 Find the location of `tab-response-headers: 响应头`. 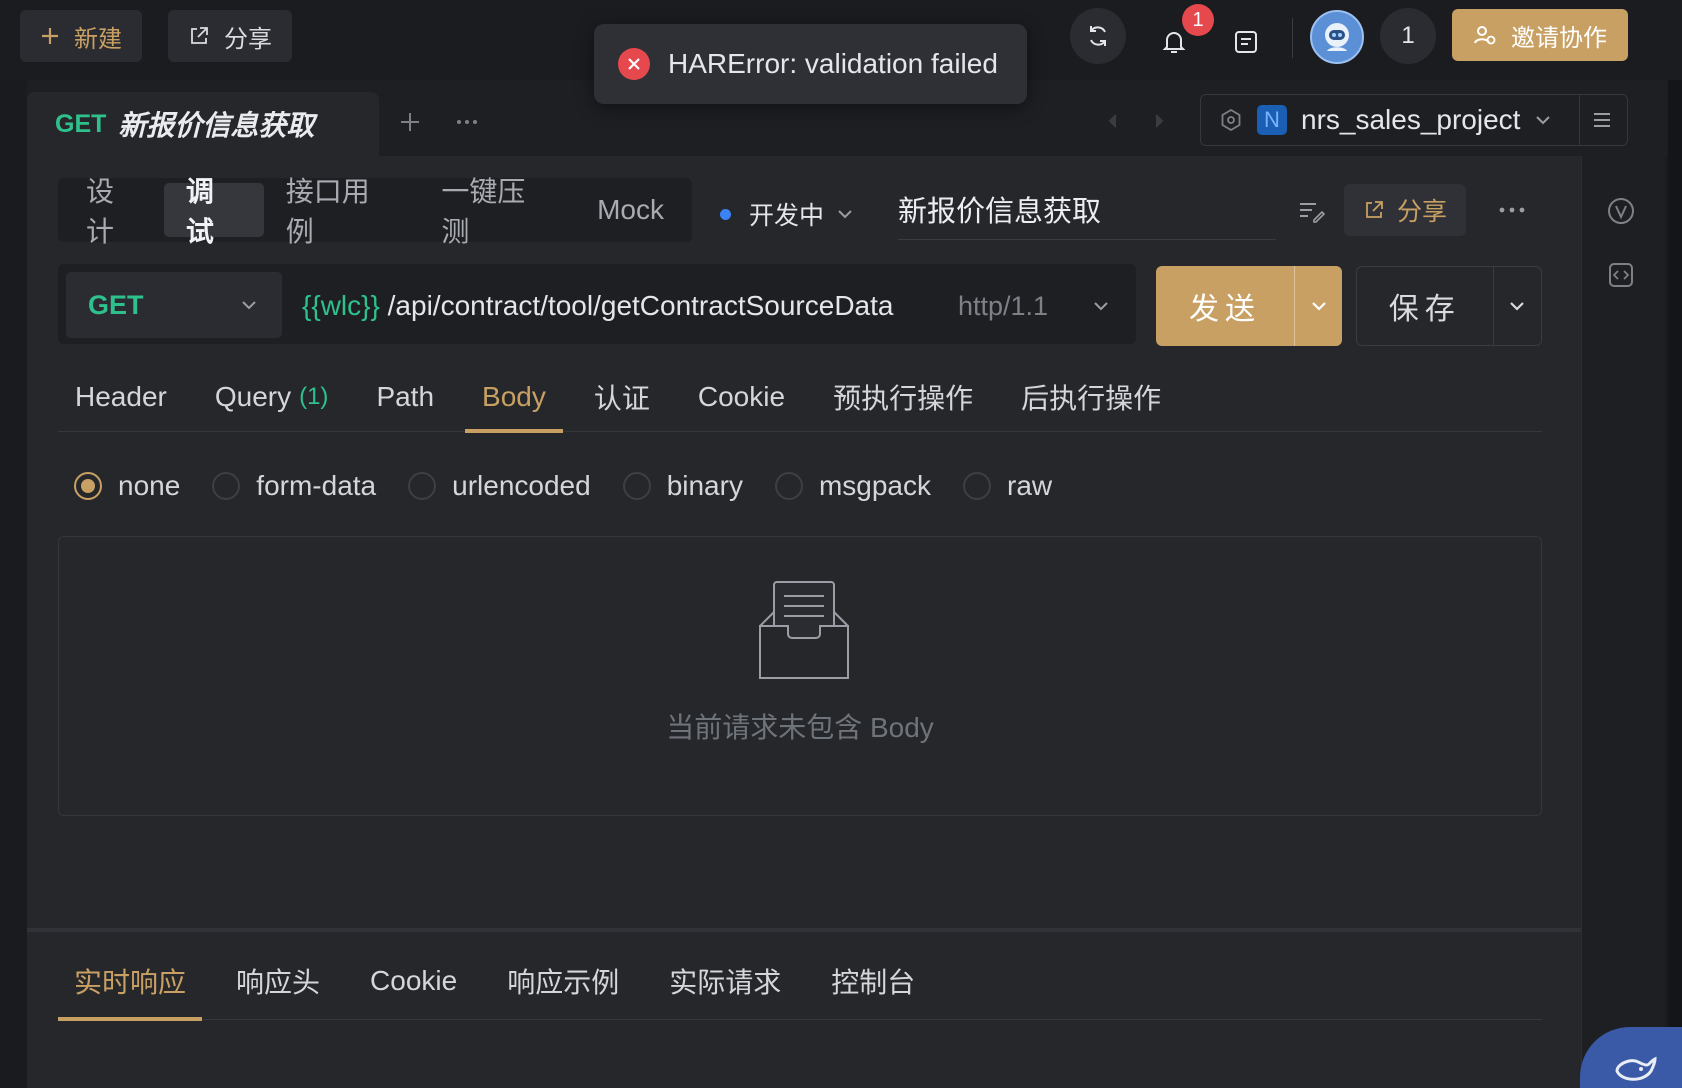

tab-response-headers: 响应头 is located at coordinates (278, 981).